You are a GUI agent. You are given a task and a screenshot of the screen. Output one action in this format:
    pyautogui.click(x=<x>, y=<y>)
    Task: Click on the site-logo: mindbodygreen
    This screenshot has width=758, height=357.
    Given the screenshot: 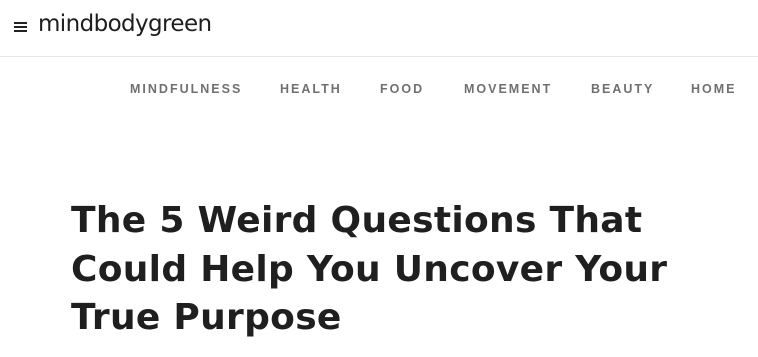 What is the action you would take?
    pyautogui.click(x=125, y=24)
    